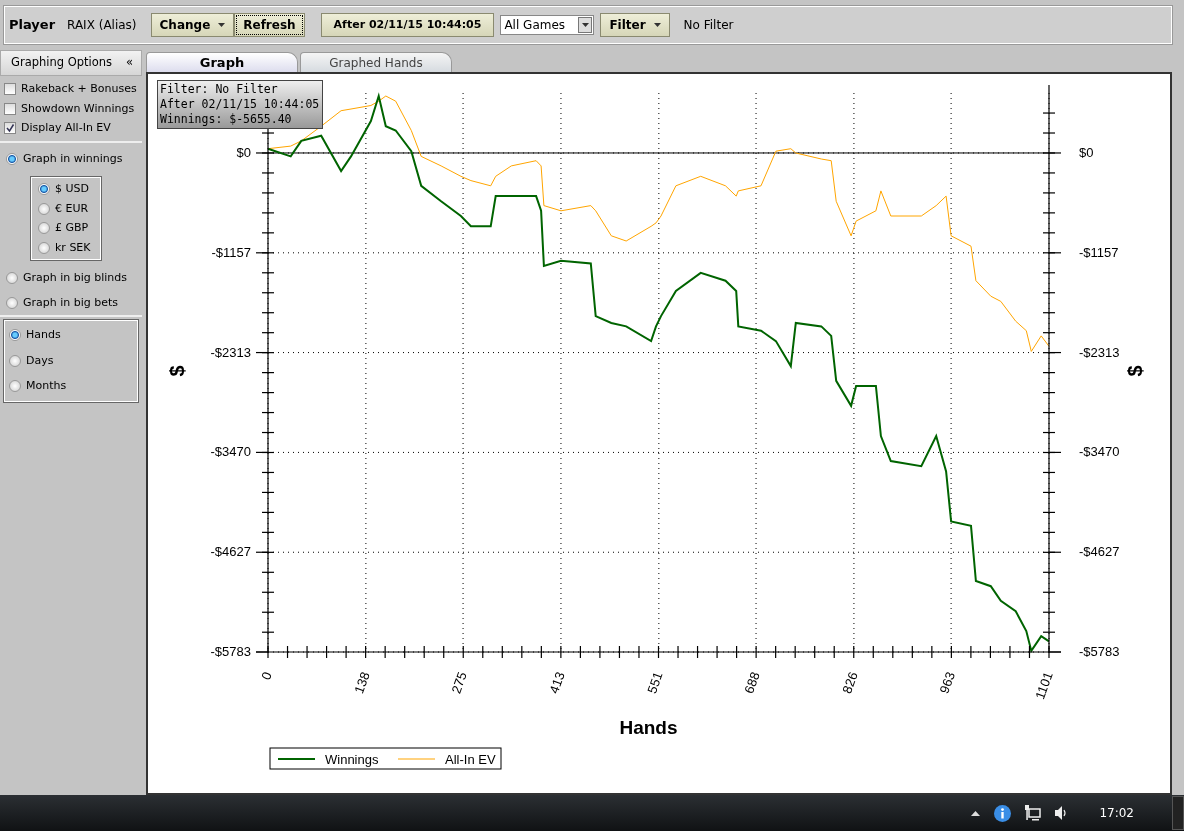 The width and height of the screenshot is (1184, 831). Describe the element at coordinates (73, 128) in the screenshot. I see `checkbox: Display All-In EV` at that location.